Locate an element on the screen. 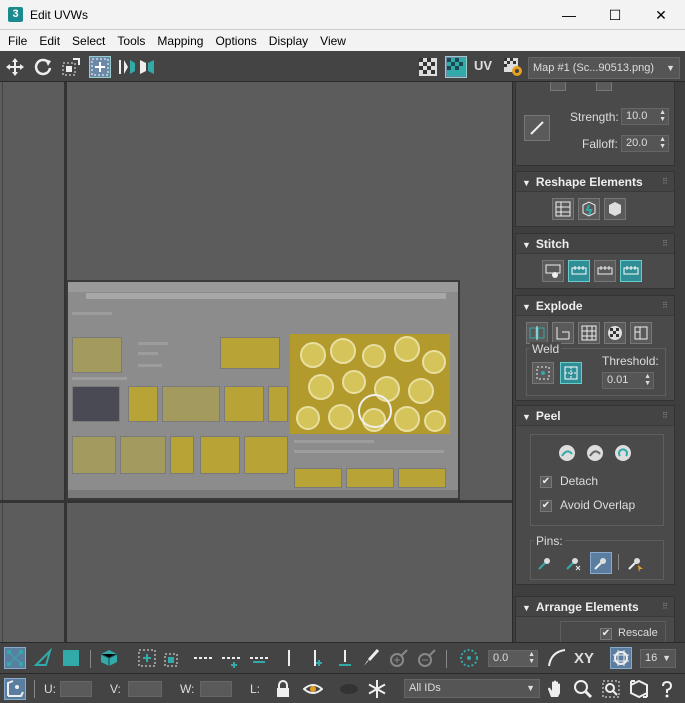 The width and height of the screenshot is (685, 703). edge-select-icon is located at coordinates (43, 658).